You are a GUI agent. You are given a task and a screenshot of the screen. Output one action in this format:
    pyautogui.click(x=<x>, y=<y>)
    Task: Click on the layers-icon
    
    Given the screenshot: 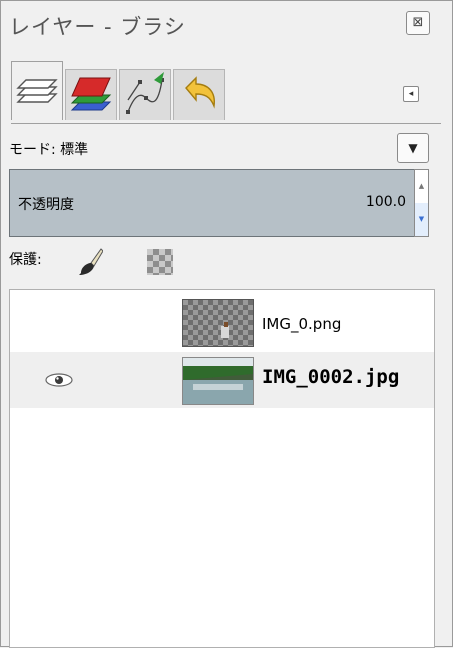 What is the action you would take?
    pyautogui.click(x=37, y=91)
    